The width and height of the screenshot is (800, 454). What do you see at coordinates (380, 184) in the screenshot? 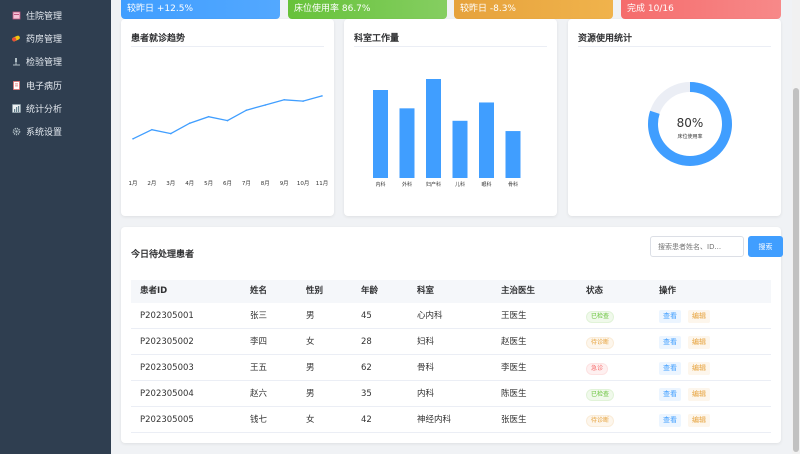
I see `x-tick-label: 内科` at bounding box center [380, 184].